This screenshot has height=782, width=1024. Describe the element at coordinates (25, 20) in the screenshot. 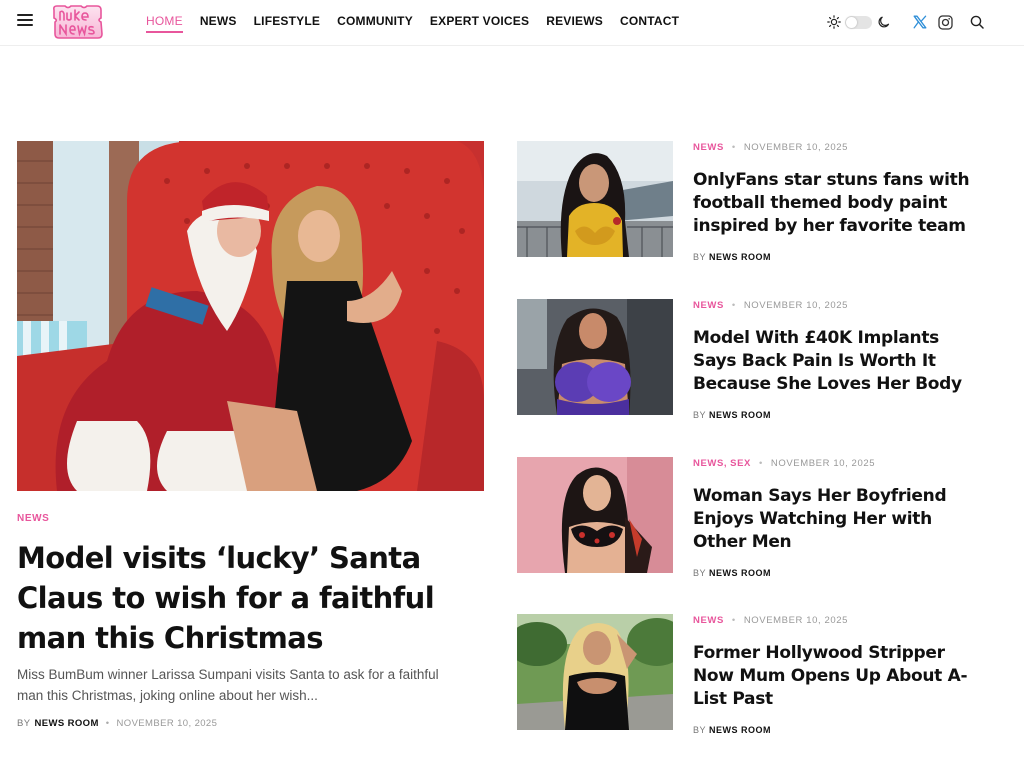

I see `menu-icon` at that location.